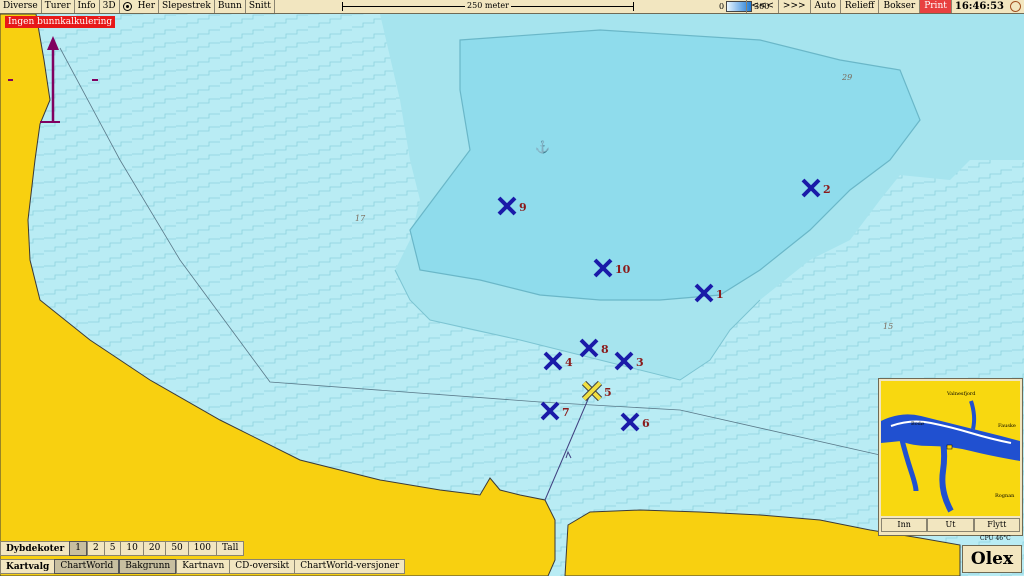 This screenshot has width=1024, height=576. What do you see at coordinates (720, 294) in the screenshot?
I see `waypoint-label: 1` at bounding box center [720, 294].